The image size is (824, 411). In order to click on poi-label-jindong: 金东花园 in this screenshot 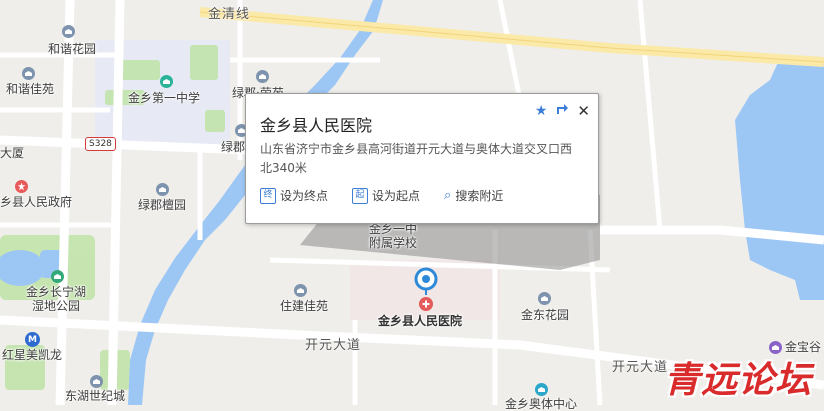, I will do `click(545, 315)`.